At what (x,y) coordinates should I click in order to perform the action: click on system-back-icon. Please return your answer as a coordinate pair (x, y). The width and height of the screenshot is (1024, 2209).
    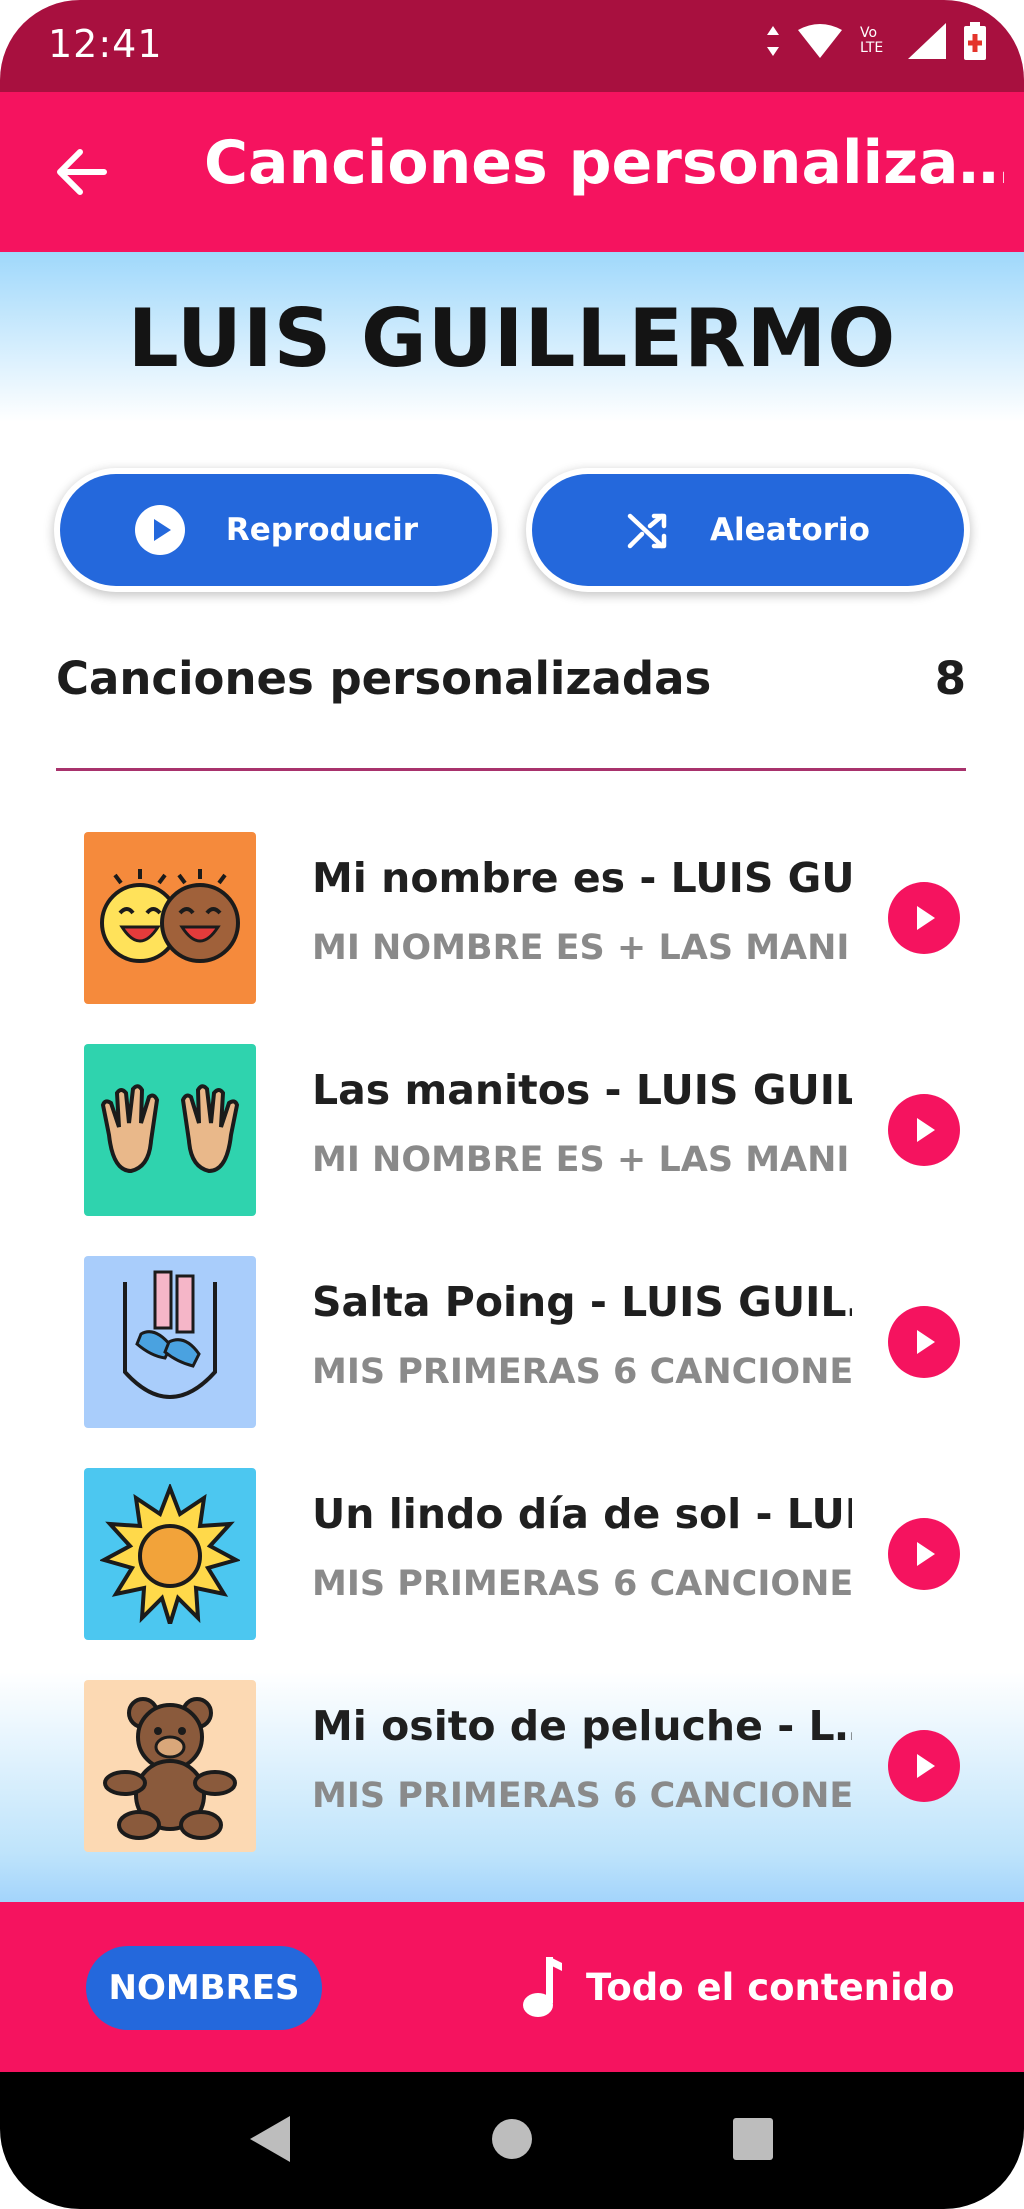
    Looking at the image, I should click on (269, 2139).